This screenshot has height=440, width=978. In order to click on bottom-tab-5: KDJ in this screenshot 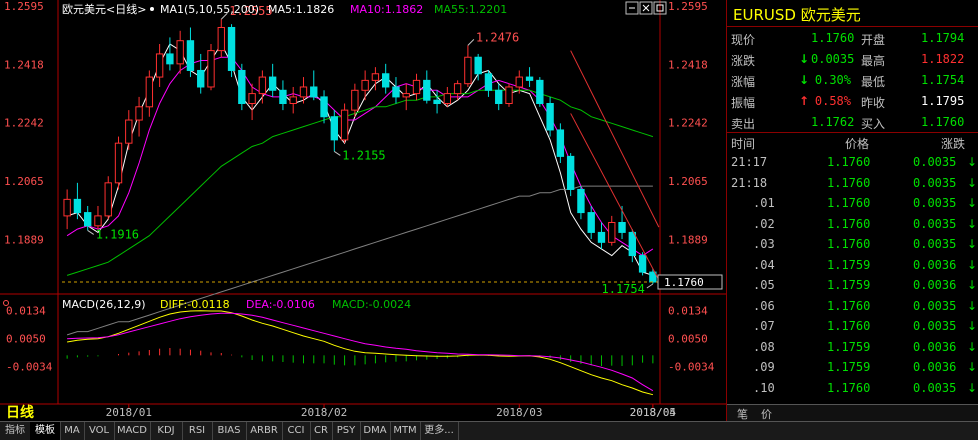, I will do `click(166, 431)`.